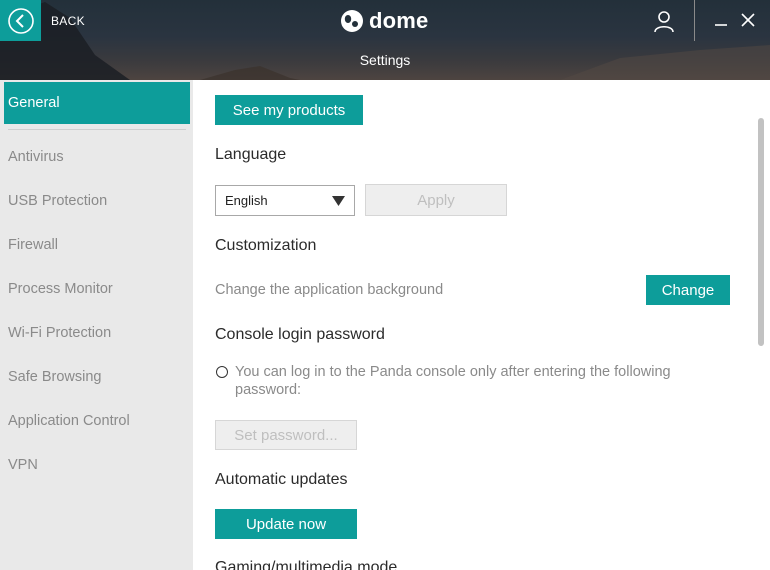 This screenshot has width=770, height=570. I want to click on caret-down-icon, so click(338, 201).